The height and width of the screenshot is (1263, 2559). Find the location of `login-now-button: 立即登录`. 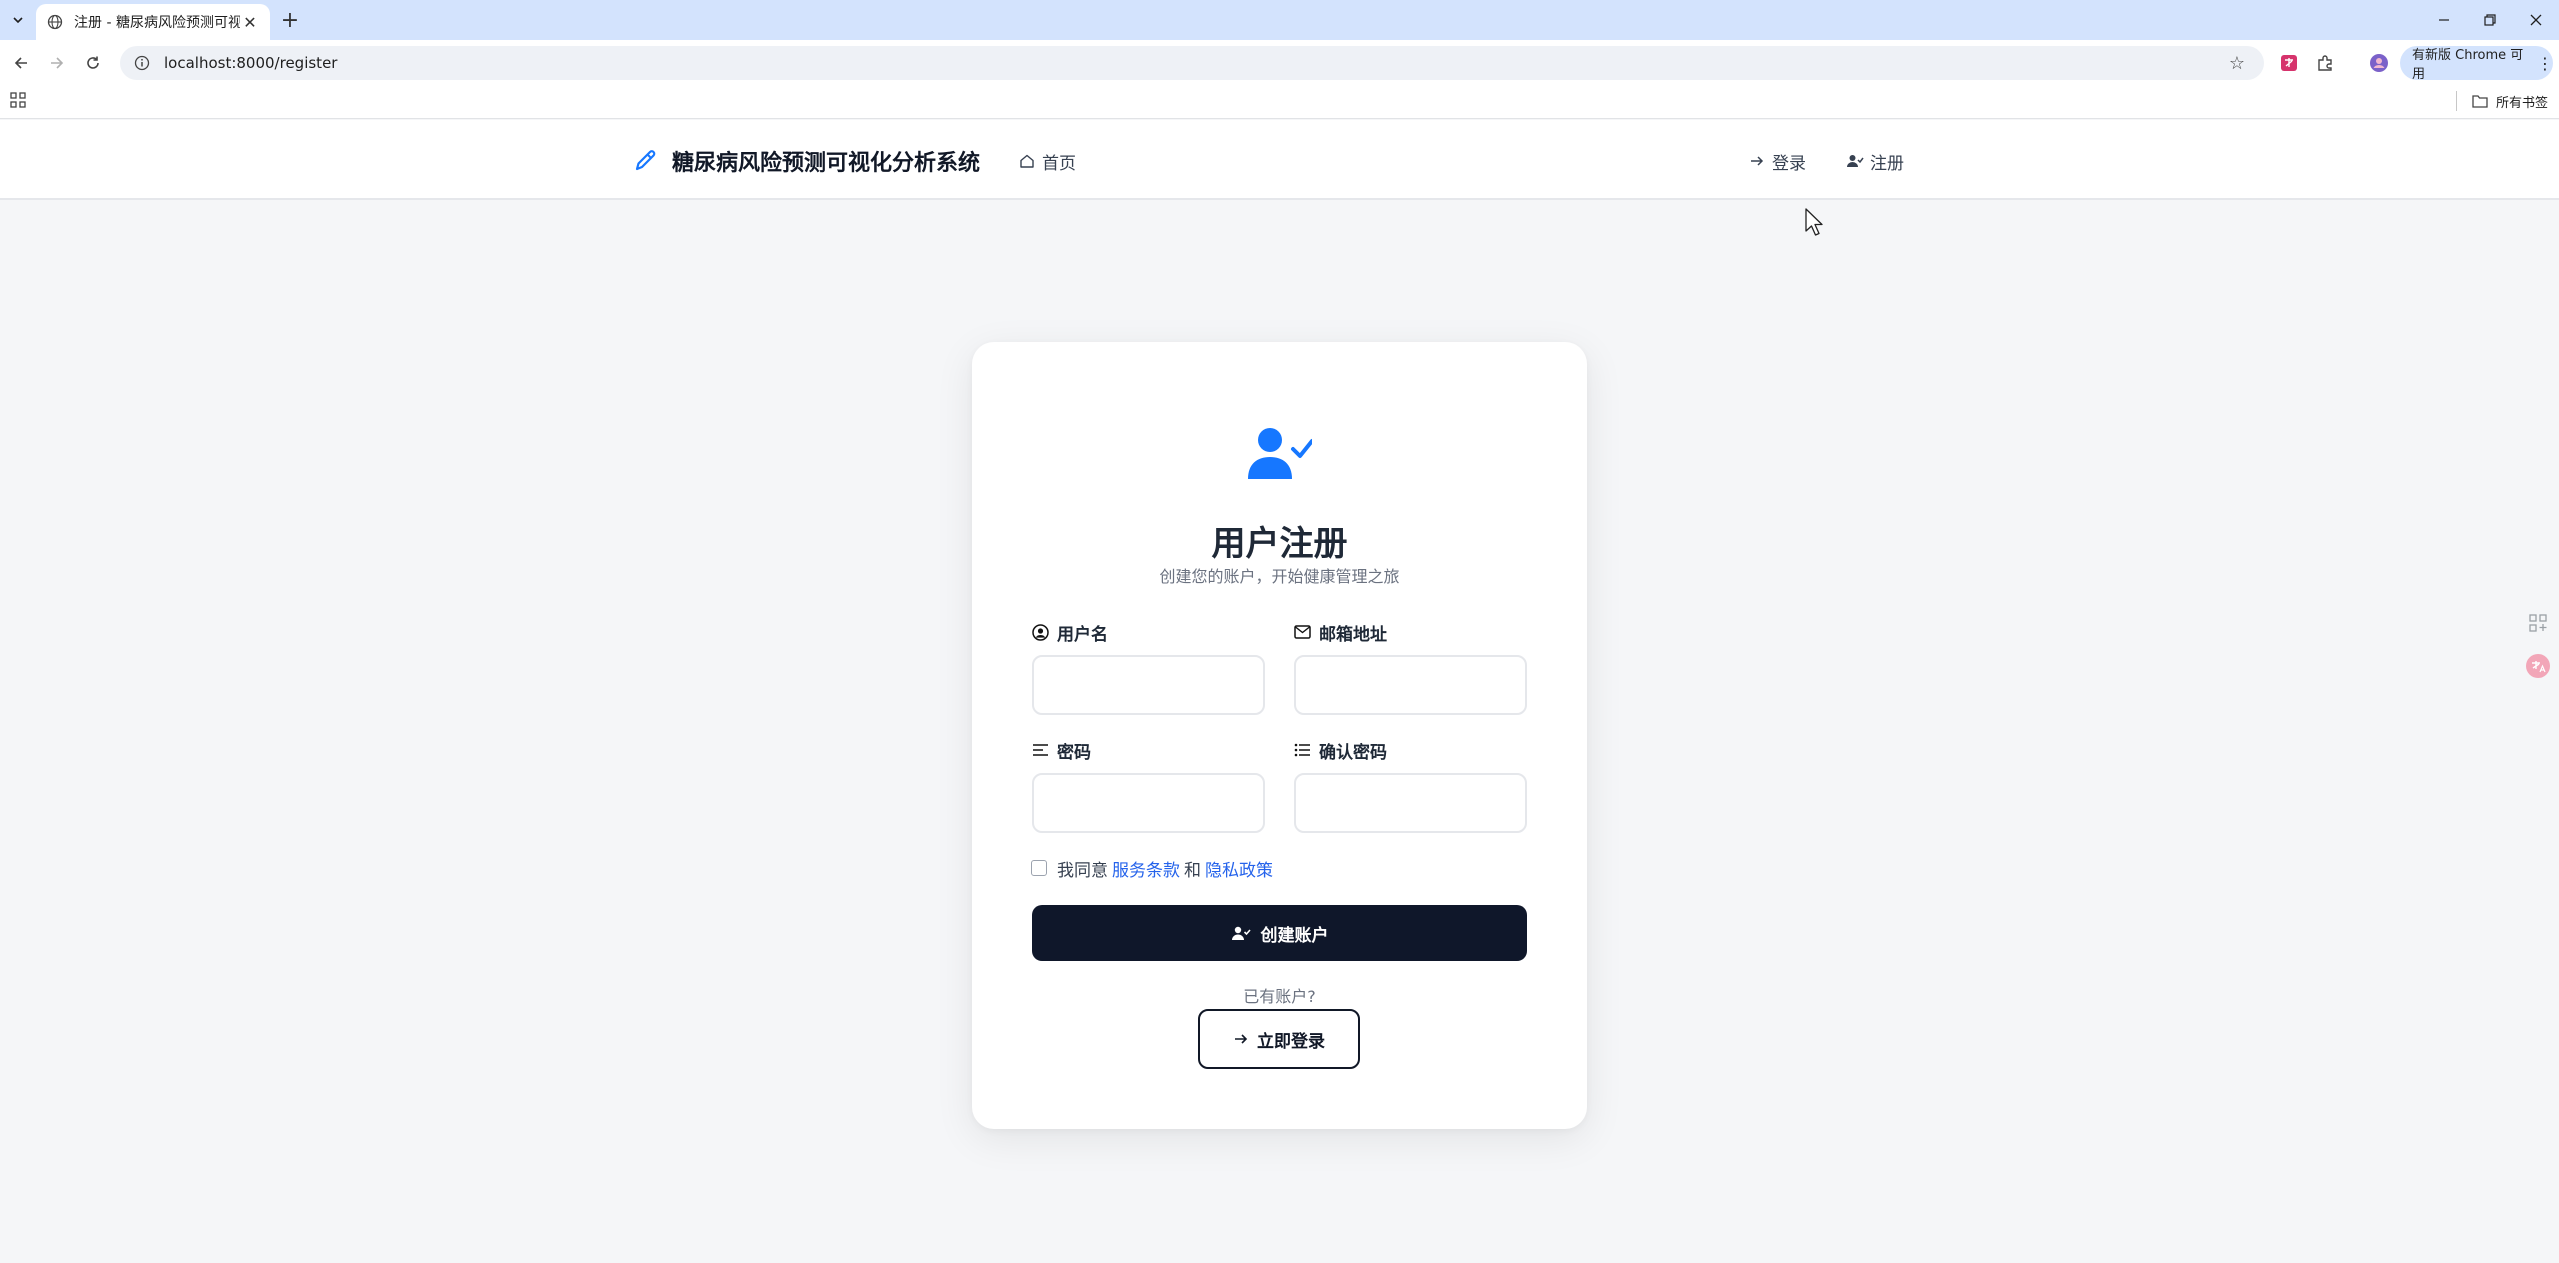

login-now-button: 立即登录 is located at coordinates (1279, 1039).